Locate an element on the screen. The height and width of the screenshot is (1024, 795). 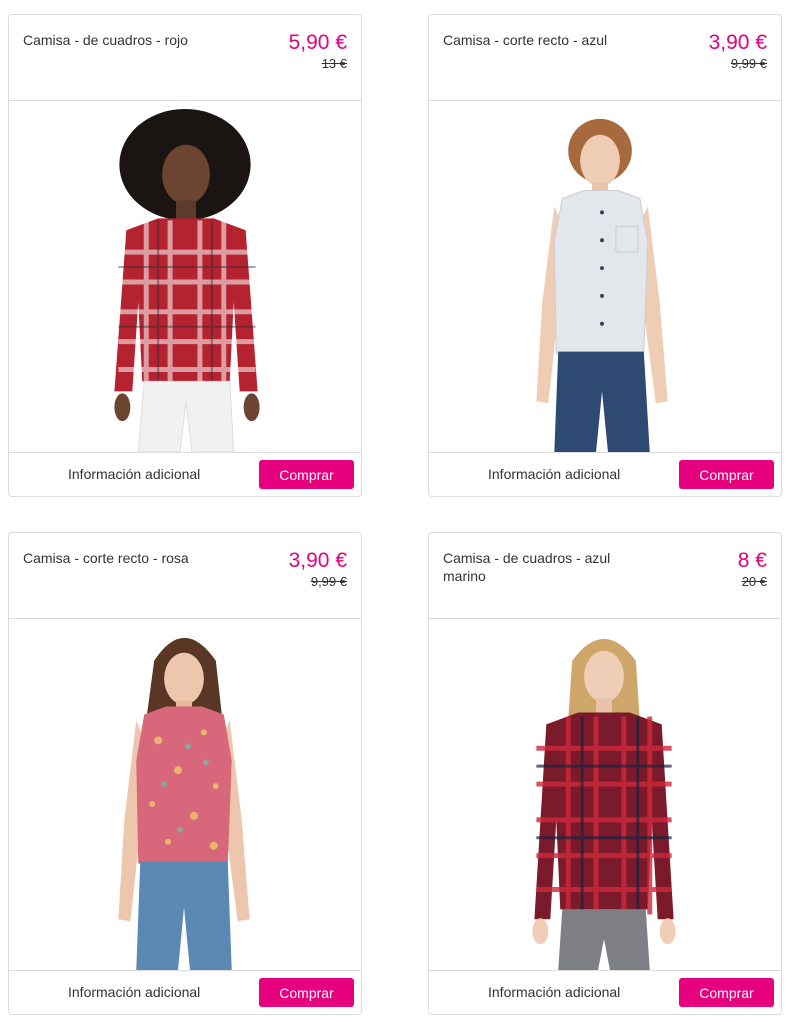
price-block: 8 € 20 € is located at coordinates (752, 569).